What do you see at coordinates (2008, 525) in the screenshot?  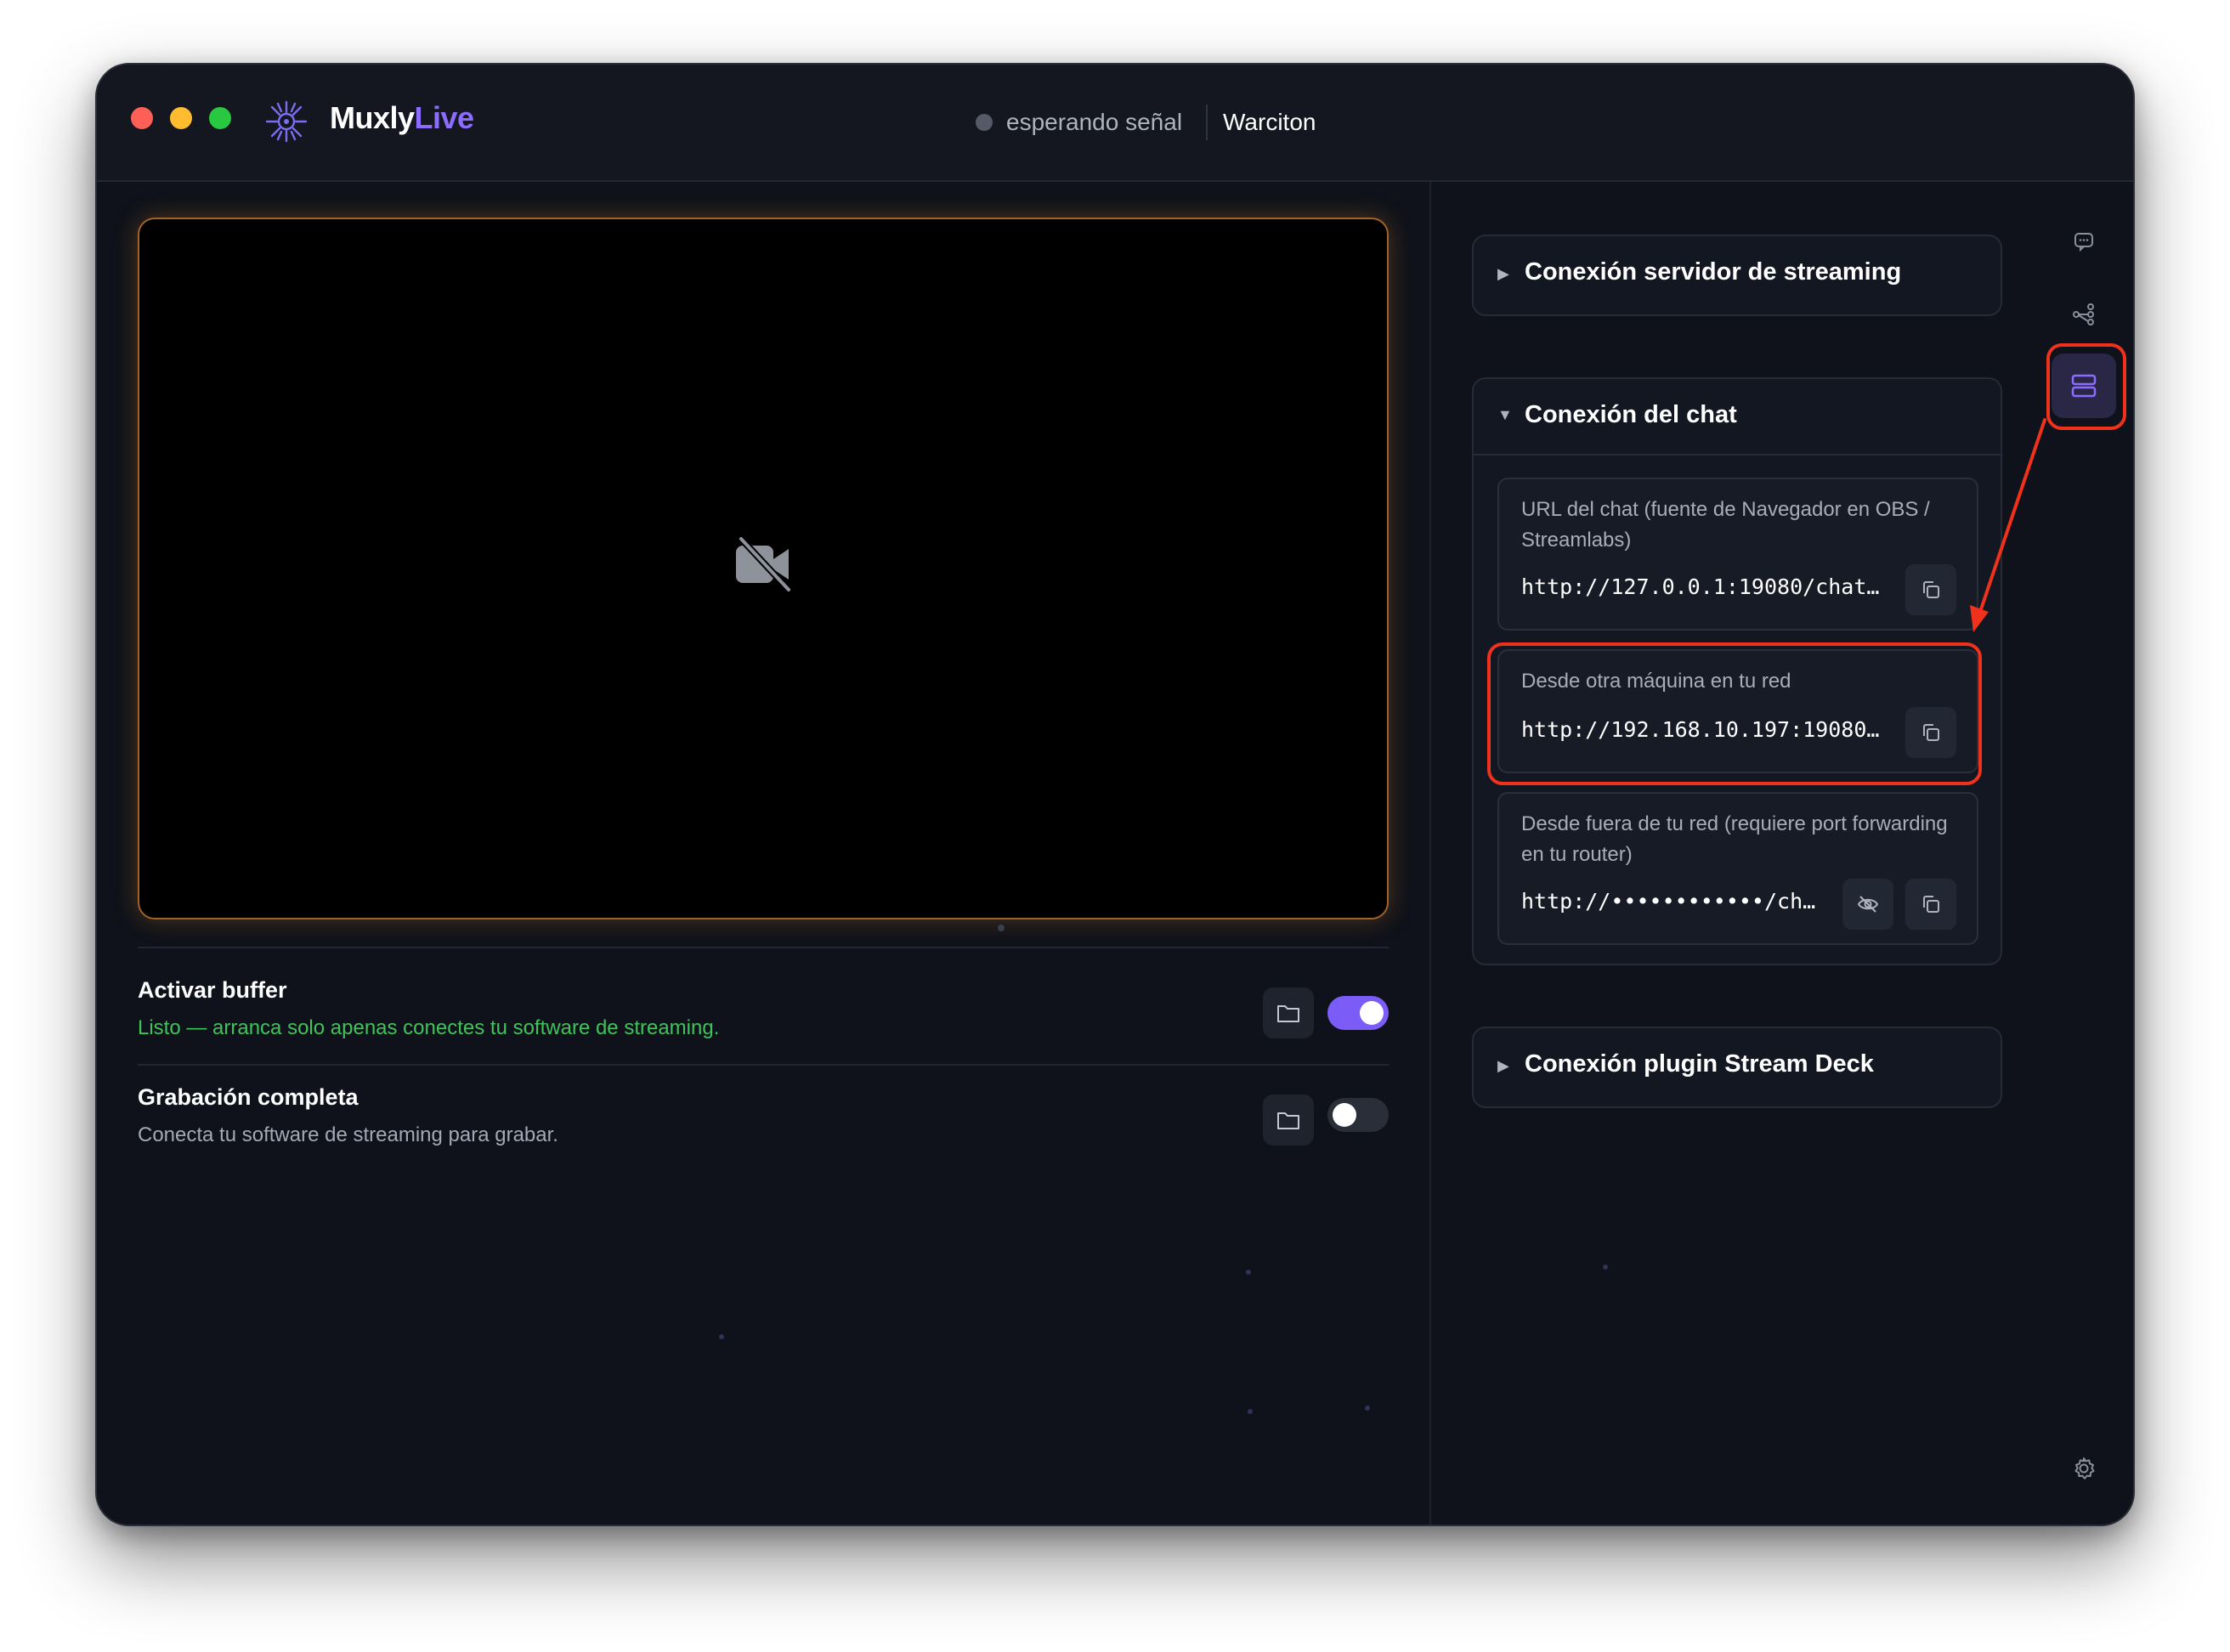 I see `annotation-arrow` at bounding box center [2008, 525].